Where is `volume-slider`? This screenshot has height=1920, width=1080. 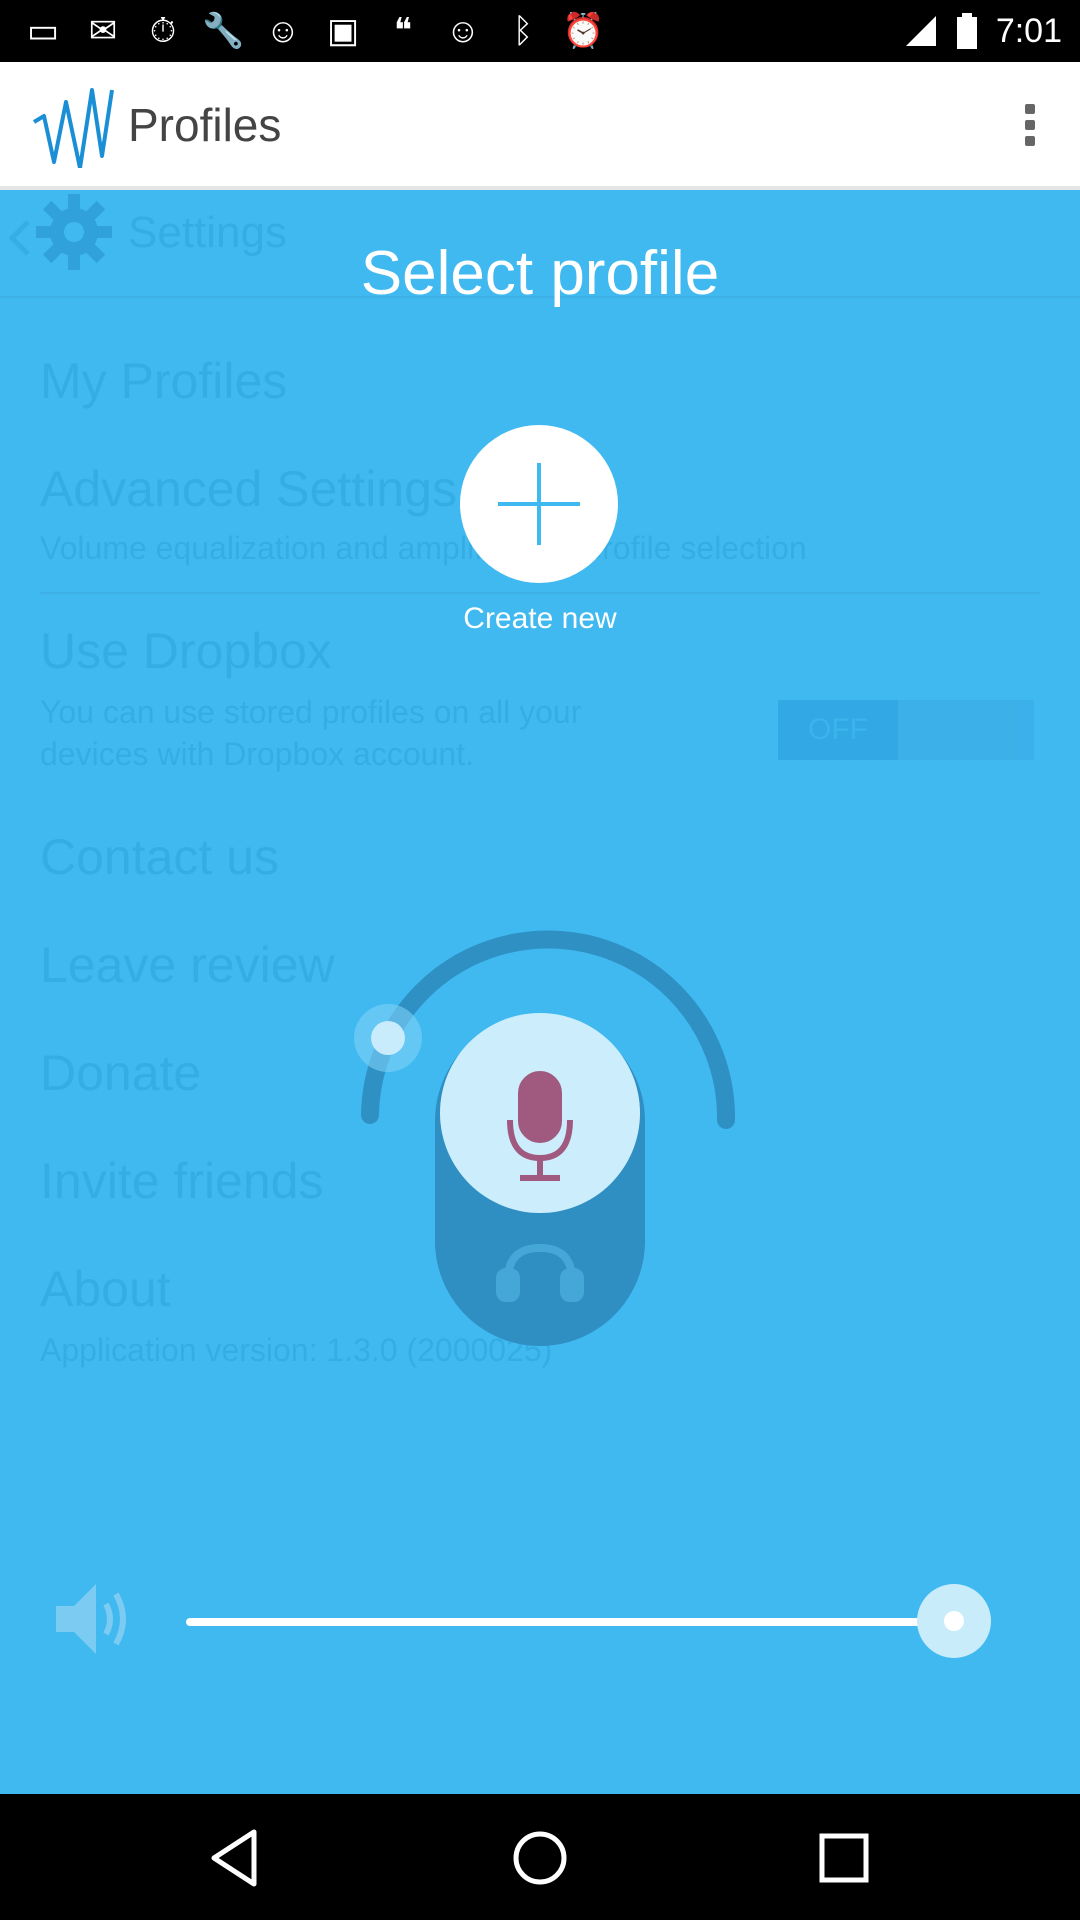
volume-slider is located at coordinates (586, 1622).